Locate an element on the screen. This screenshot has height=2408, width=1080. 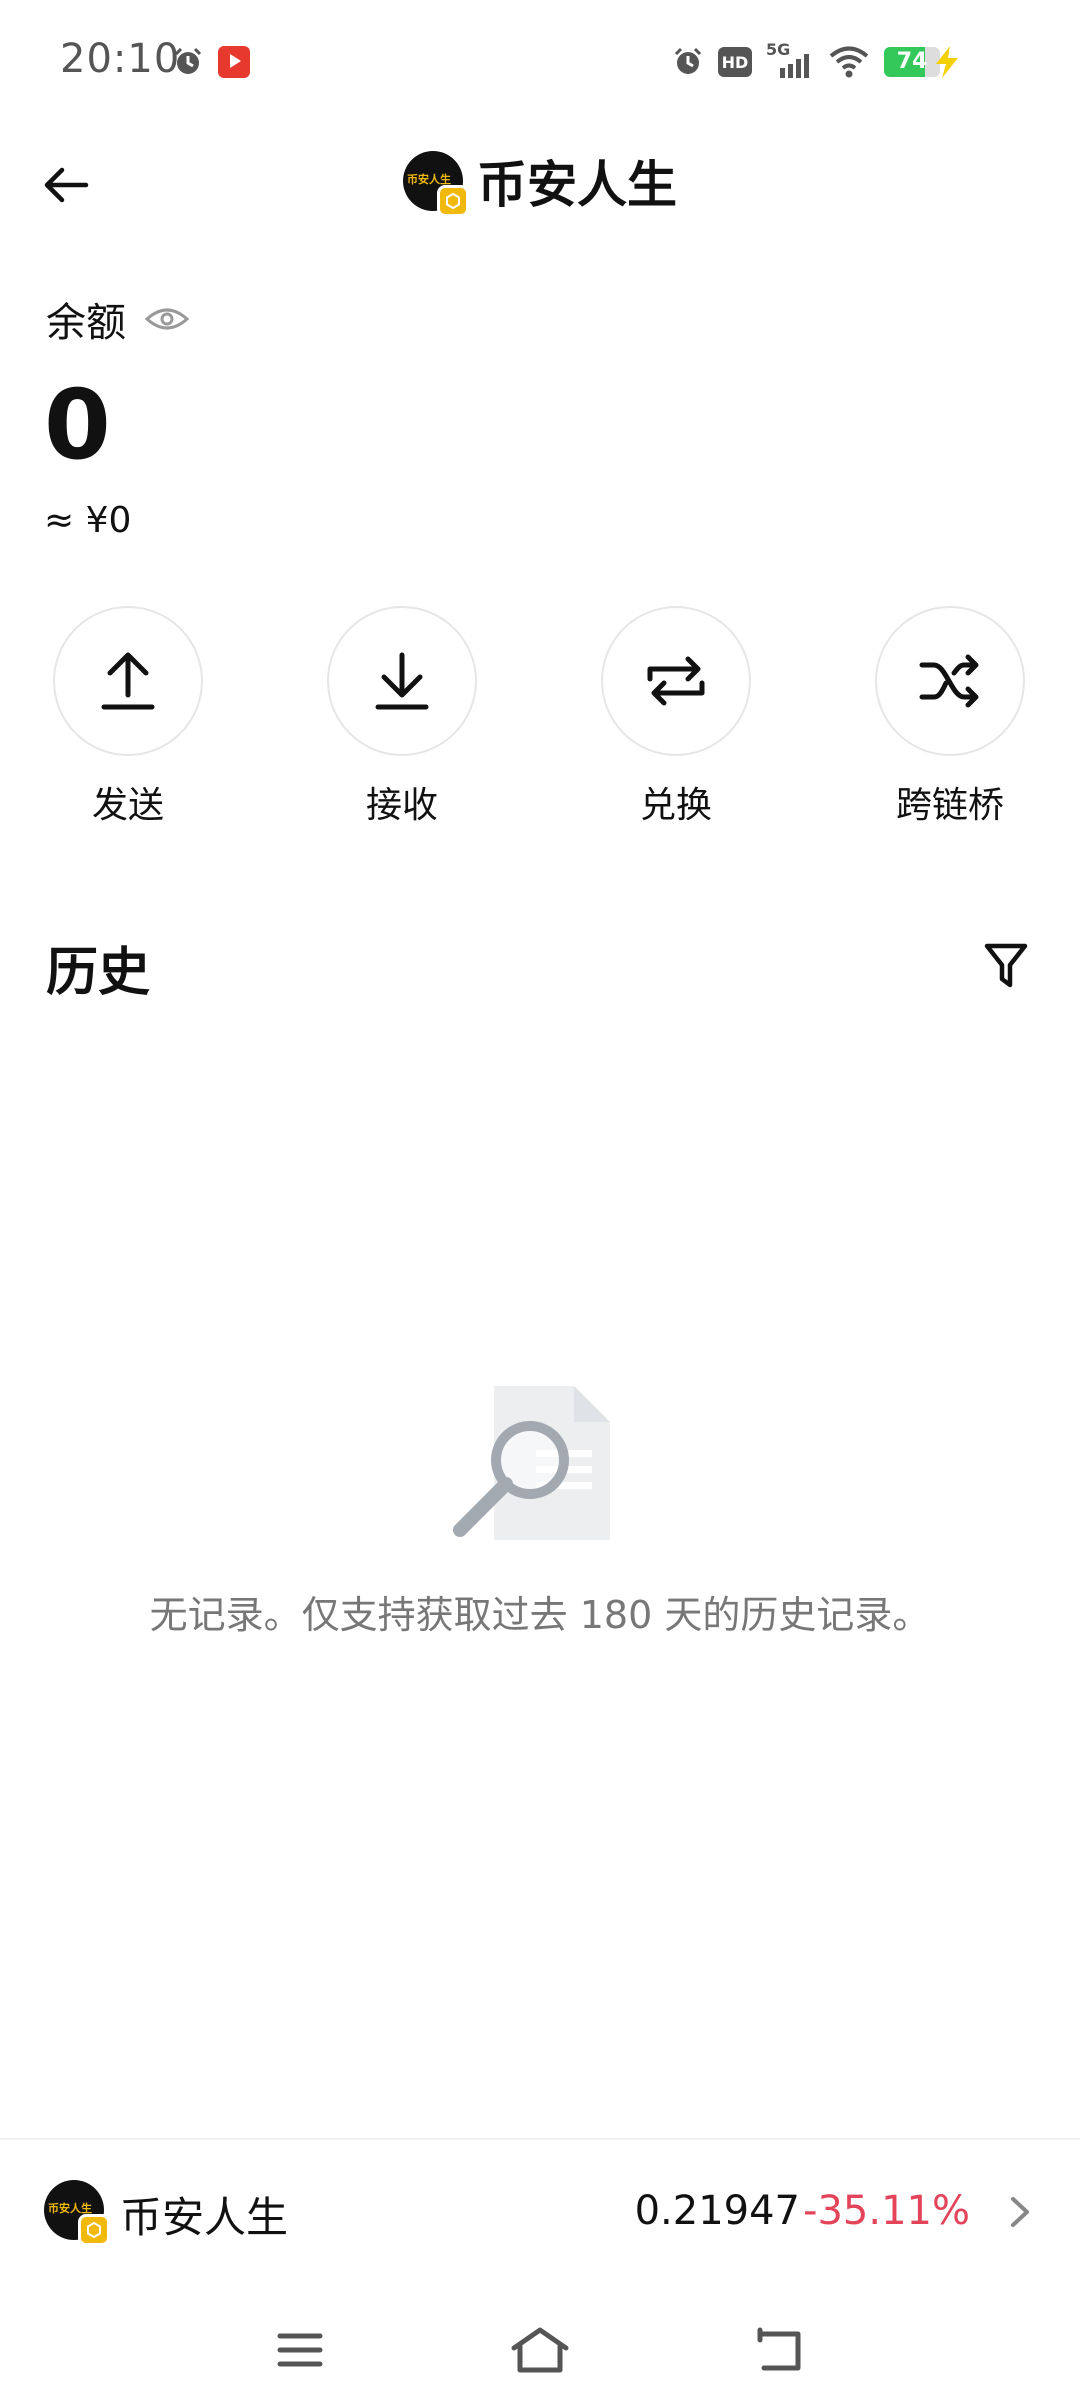
menu-button is located at coordinates (300, 2350).